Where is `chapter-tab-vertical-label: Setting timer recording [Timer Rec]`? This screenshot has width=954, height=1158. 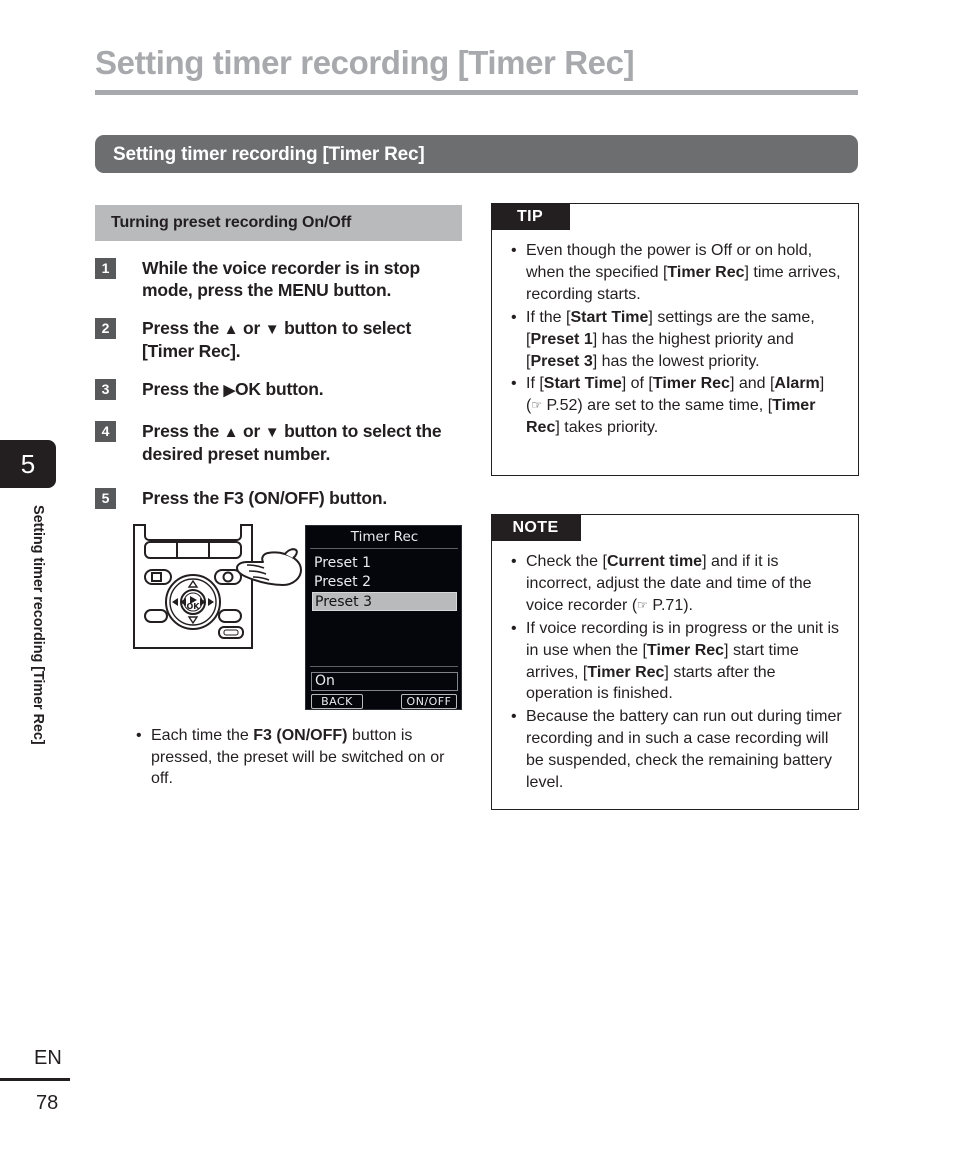 chapter-tab-vertical-label: Setting timer recording [Timer Rec] is located at coordinates (38, 625).